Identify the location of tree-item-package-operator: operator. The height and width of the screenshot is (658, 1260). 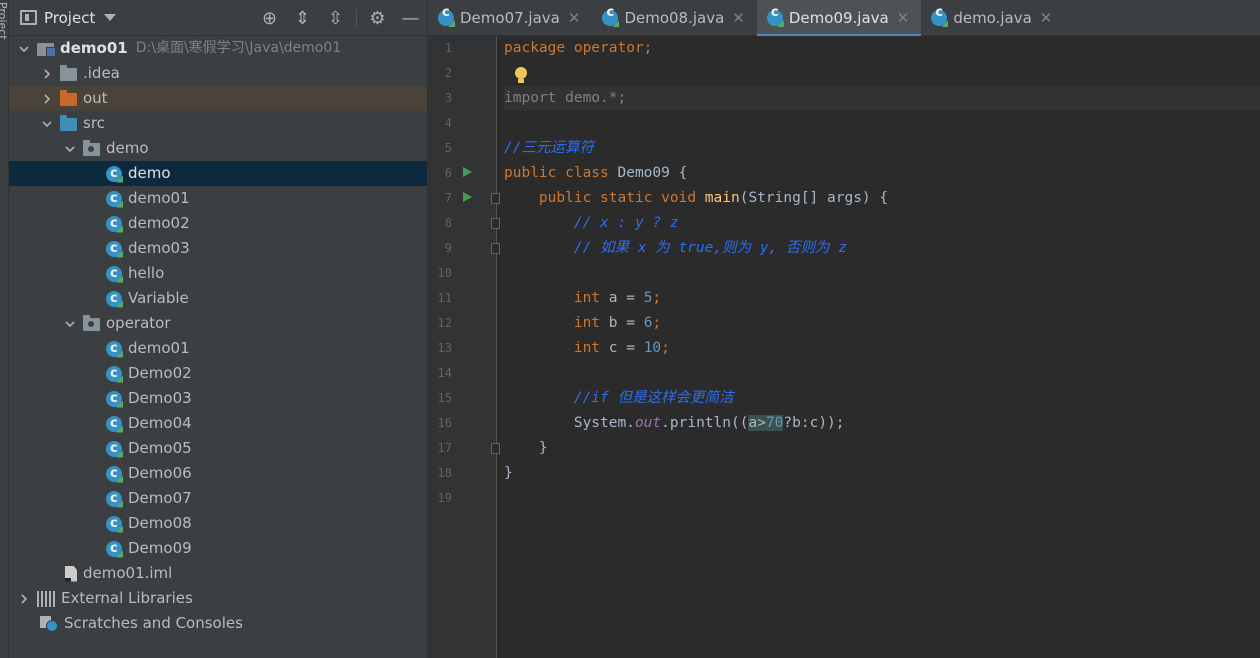
(218, 323).